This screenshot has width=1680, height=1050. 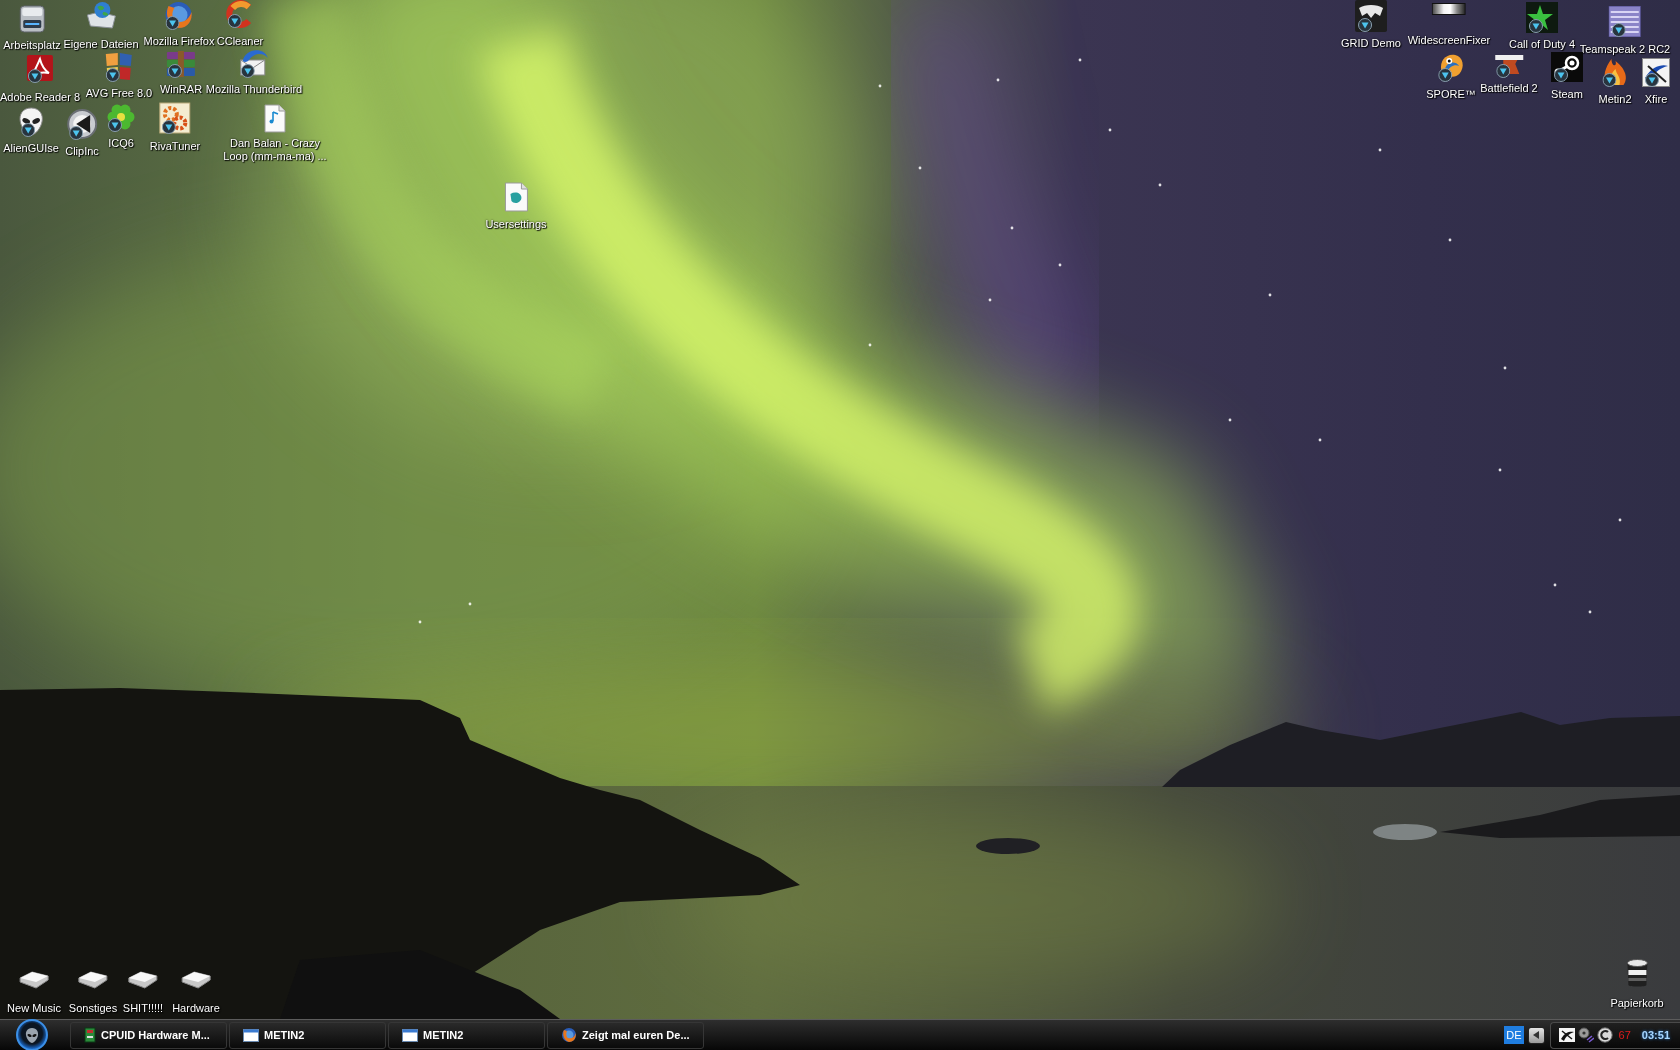 What do you see at coordinates (196, 992) in the screenshot?
I see `desktop-shortcut: Hardware` at bounding box center [196, 992].